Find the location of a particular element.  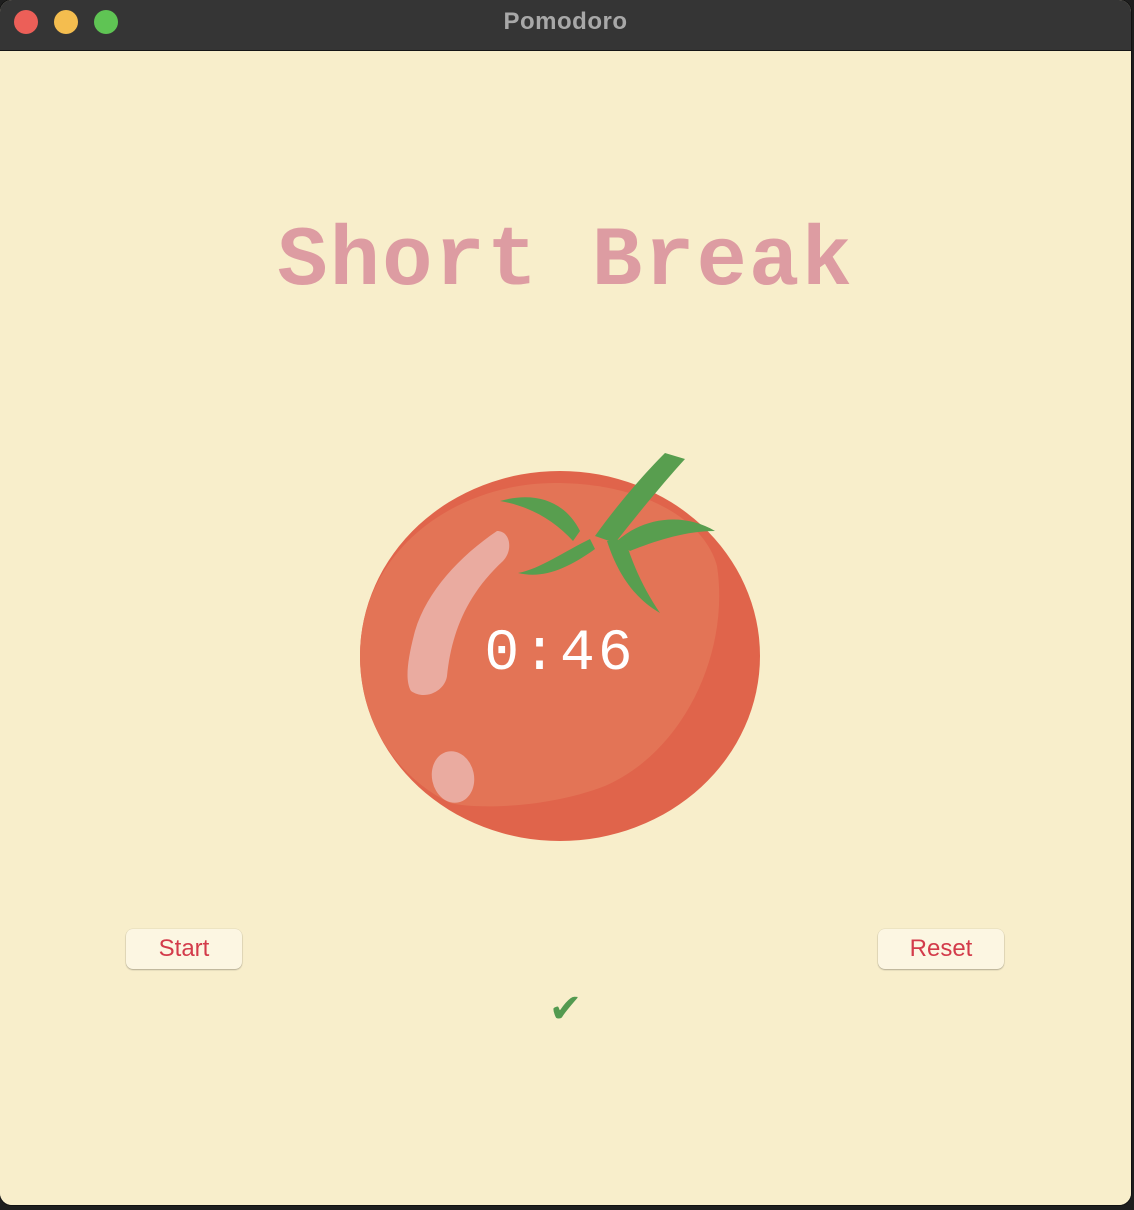

title-bar: Pomodoro is located at coordinates (565, 25).